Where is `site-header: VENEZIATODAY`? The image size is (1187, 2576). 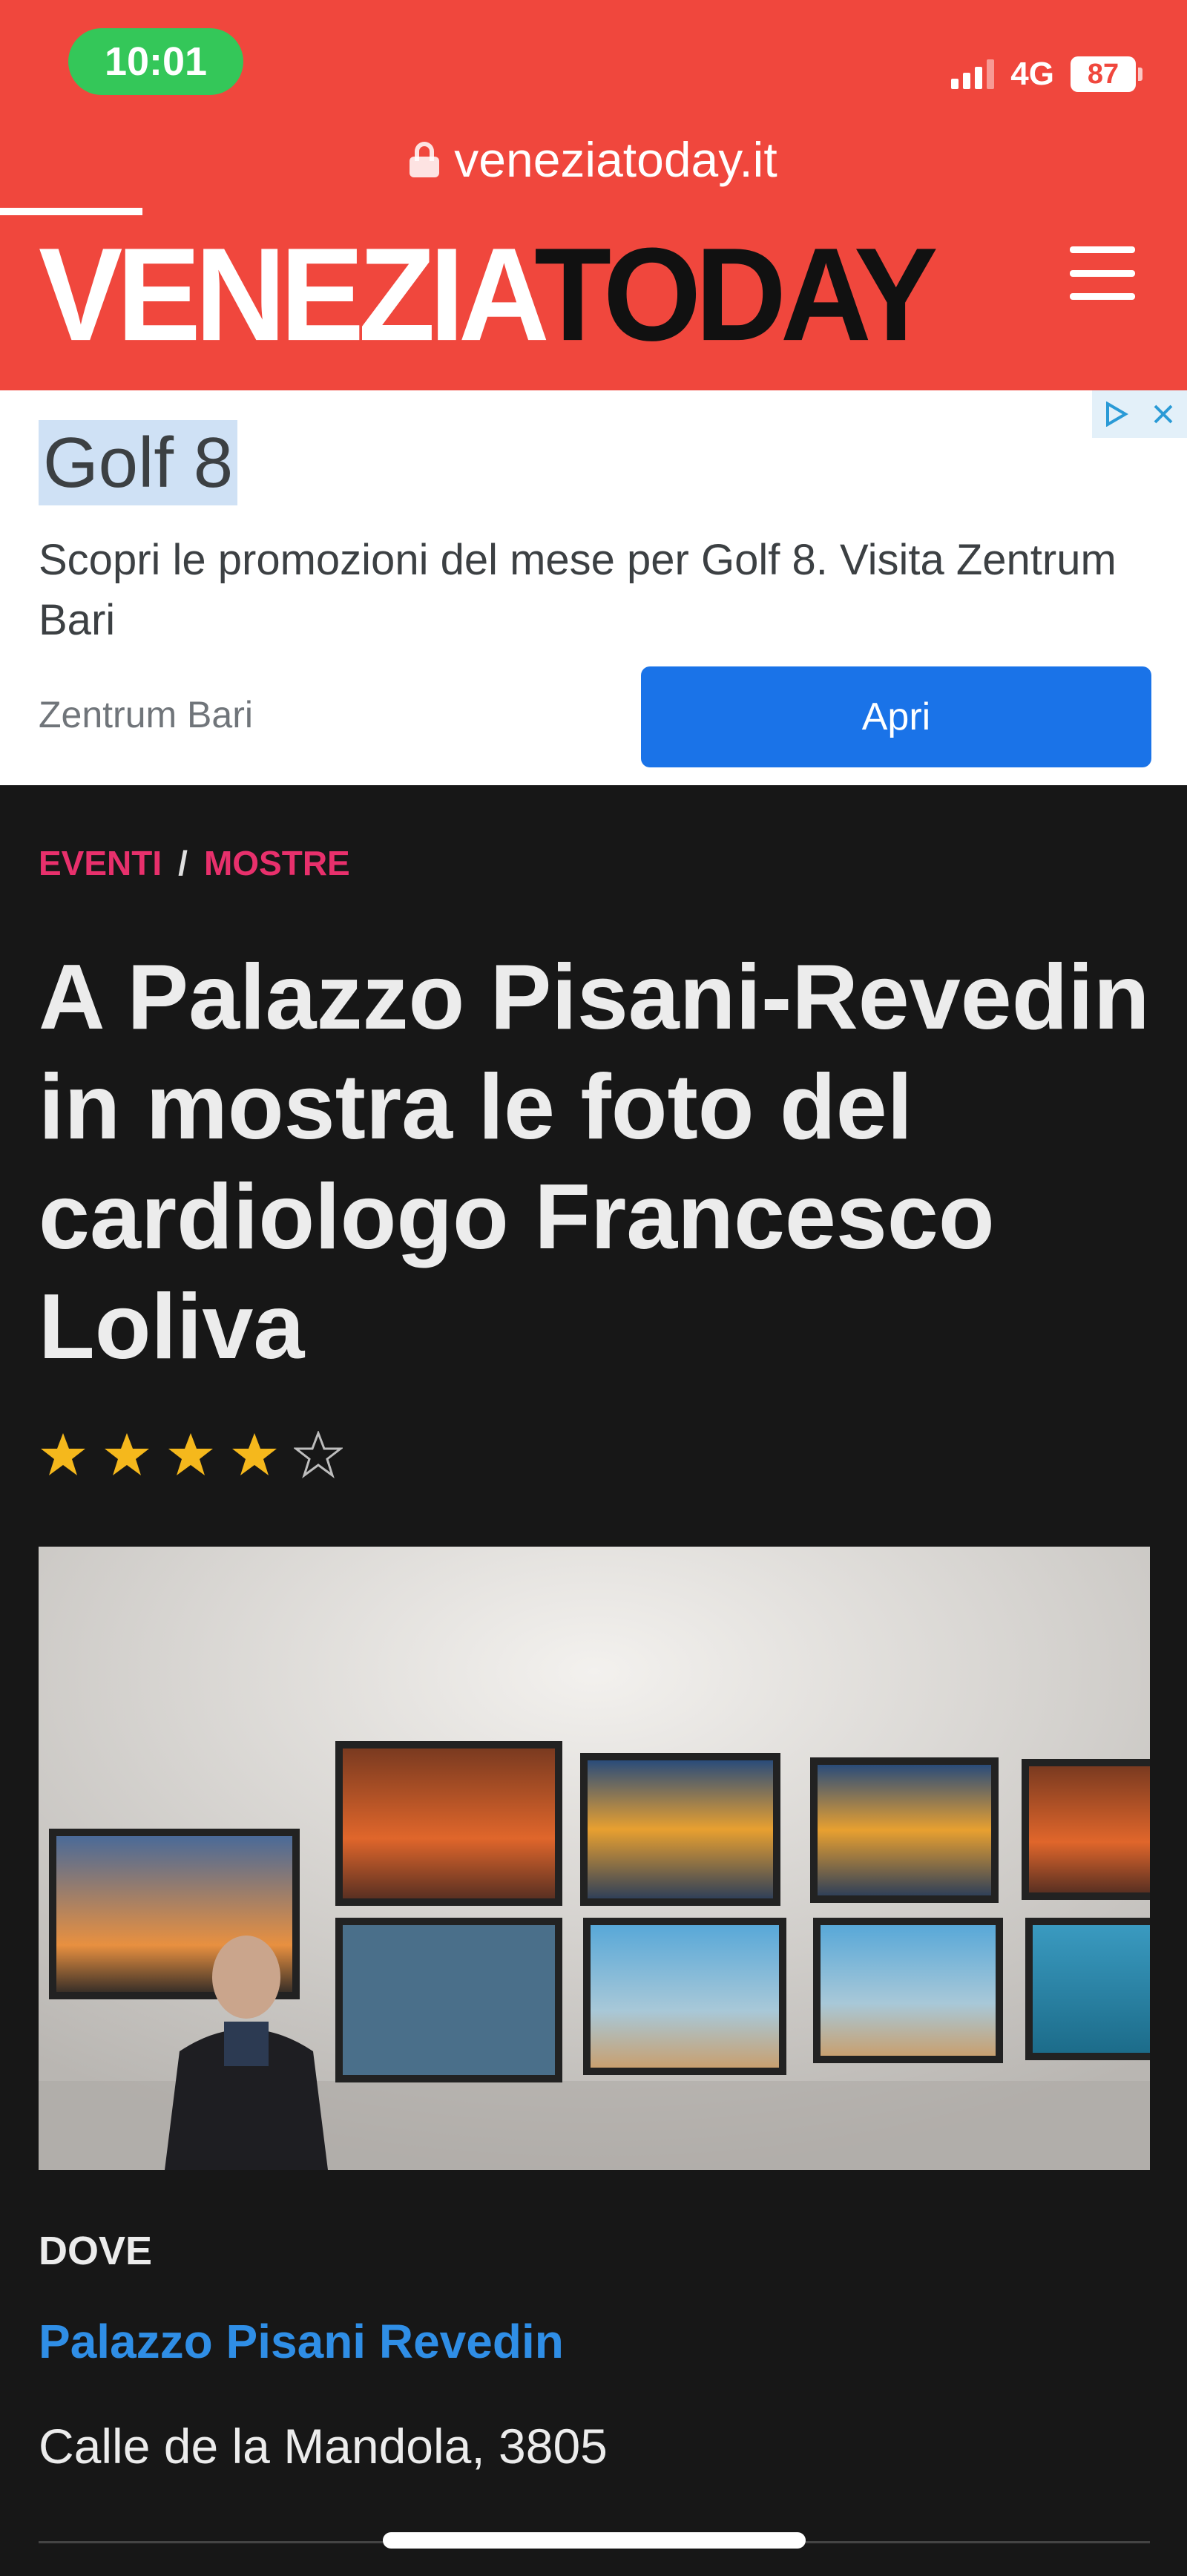
site-header: VENEZIATODAY is located at coordinates (593, 302).